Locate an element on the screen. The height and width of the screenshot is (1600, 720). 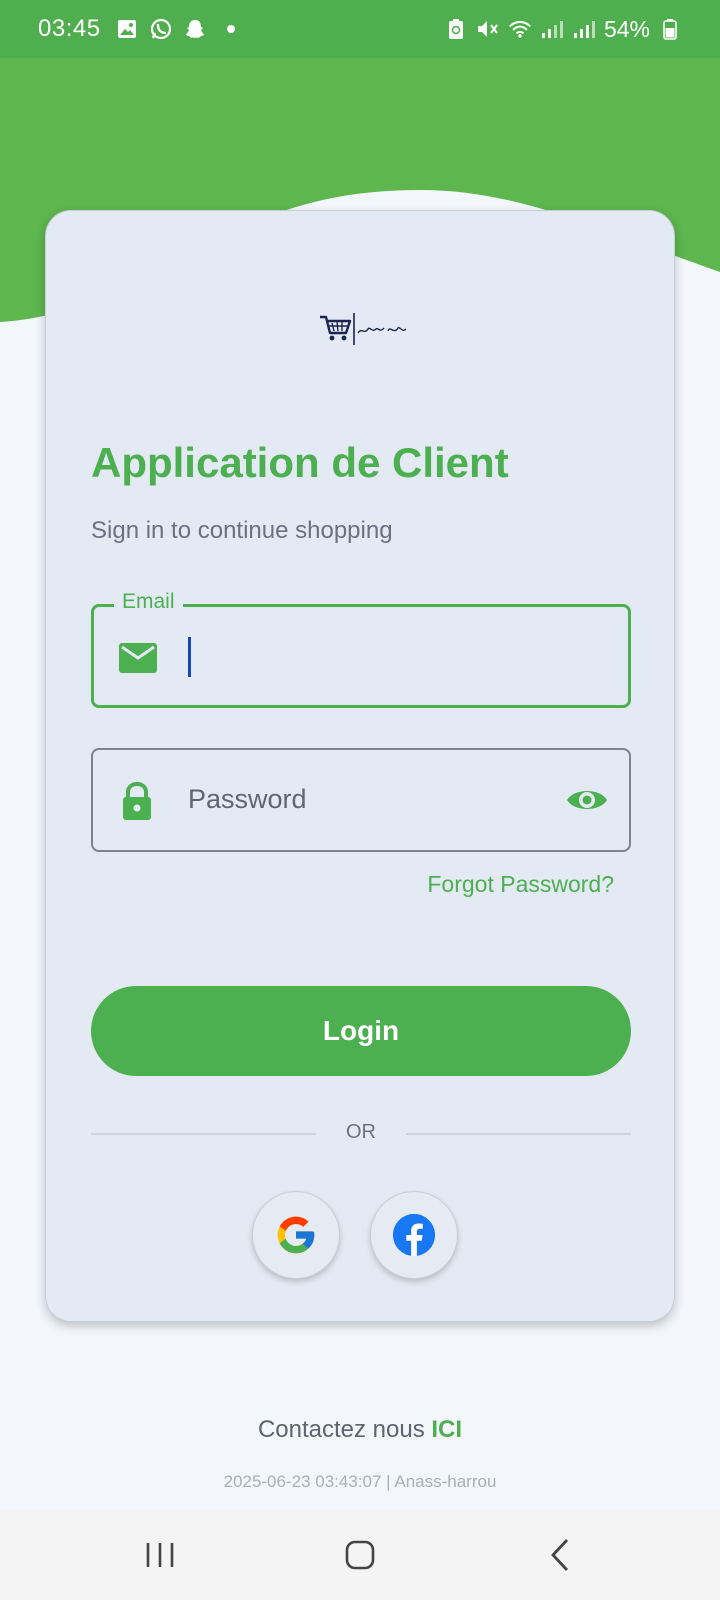
status-time: 03:45 is located at coordinates (69, 28).